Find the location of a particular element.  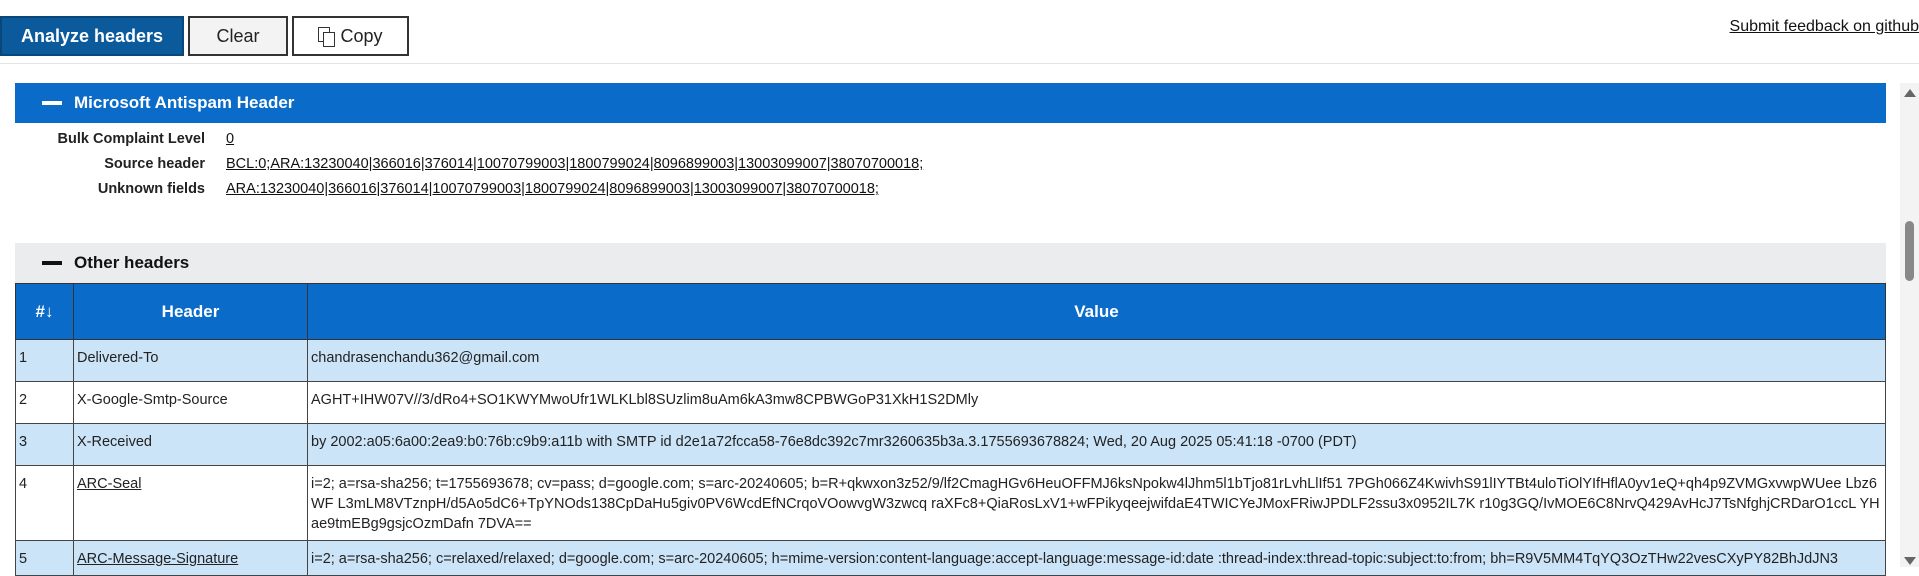

field-label: Bulk Complaint Level is located at coordinates (131, 139).